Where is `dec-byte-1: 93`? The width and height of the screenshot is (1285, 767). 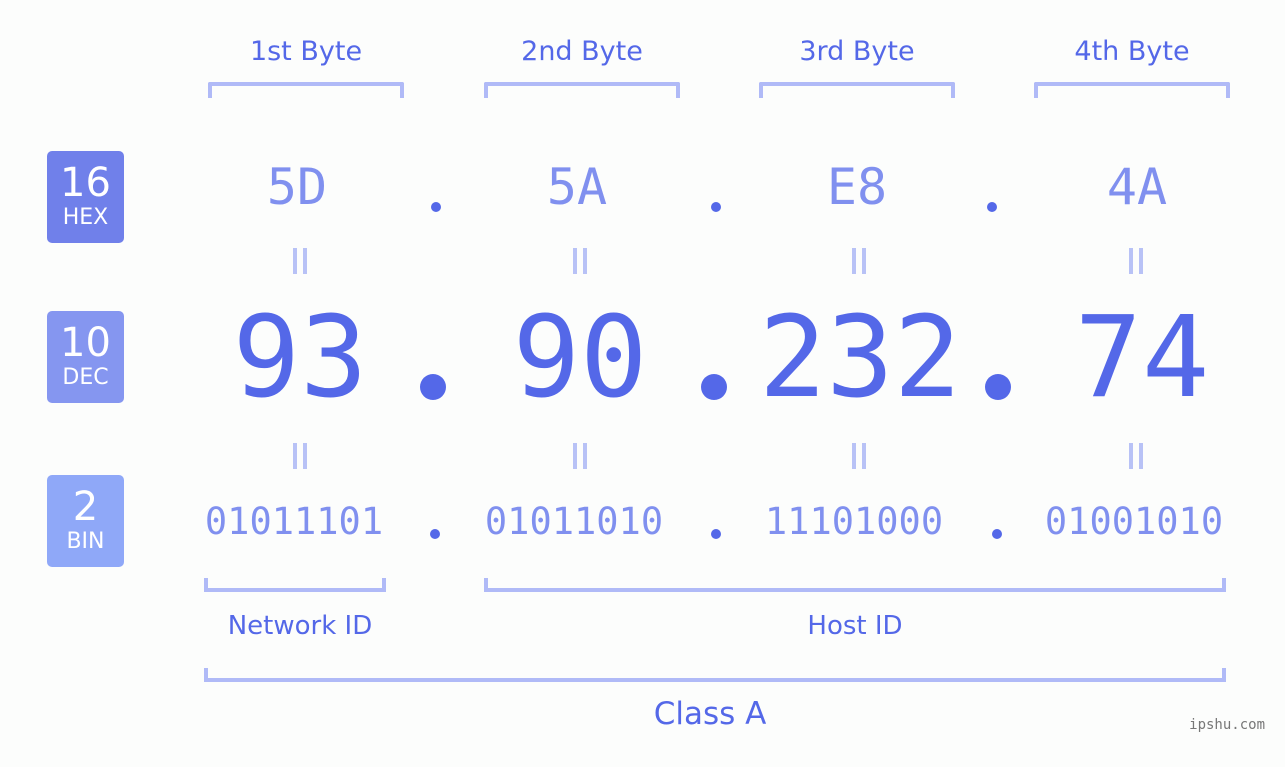
dec-byte-1: 93 is located at coordinates (300, 358).